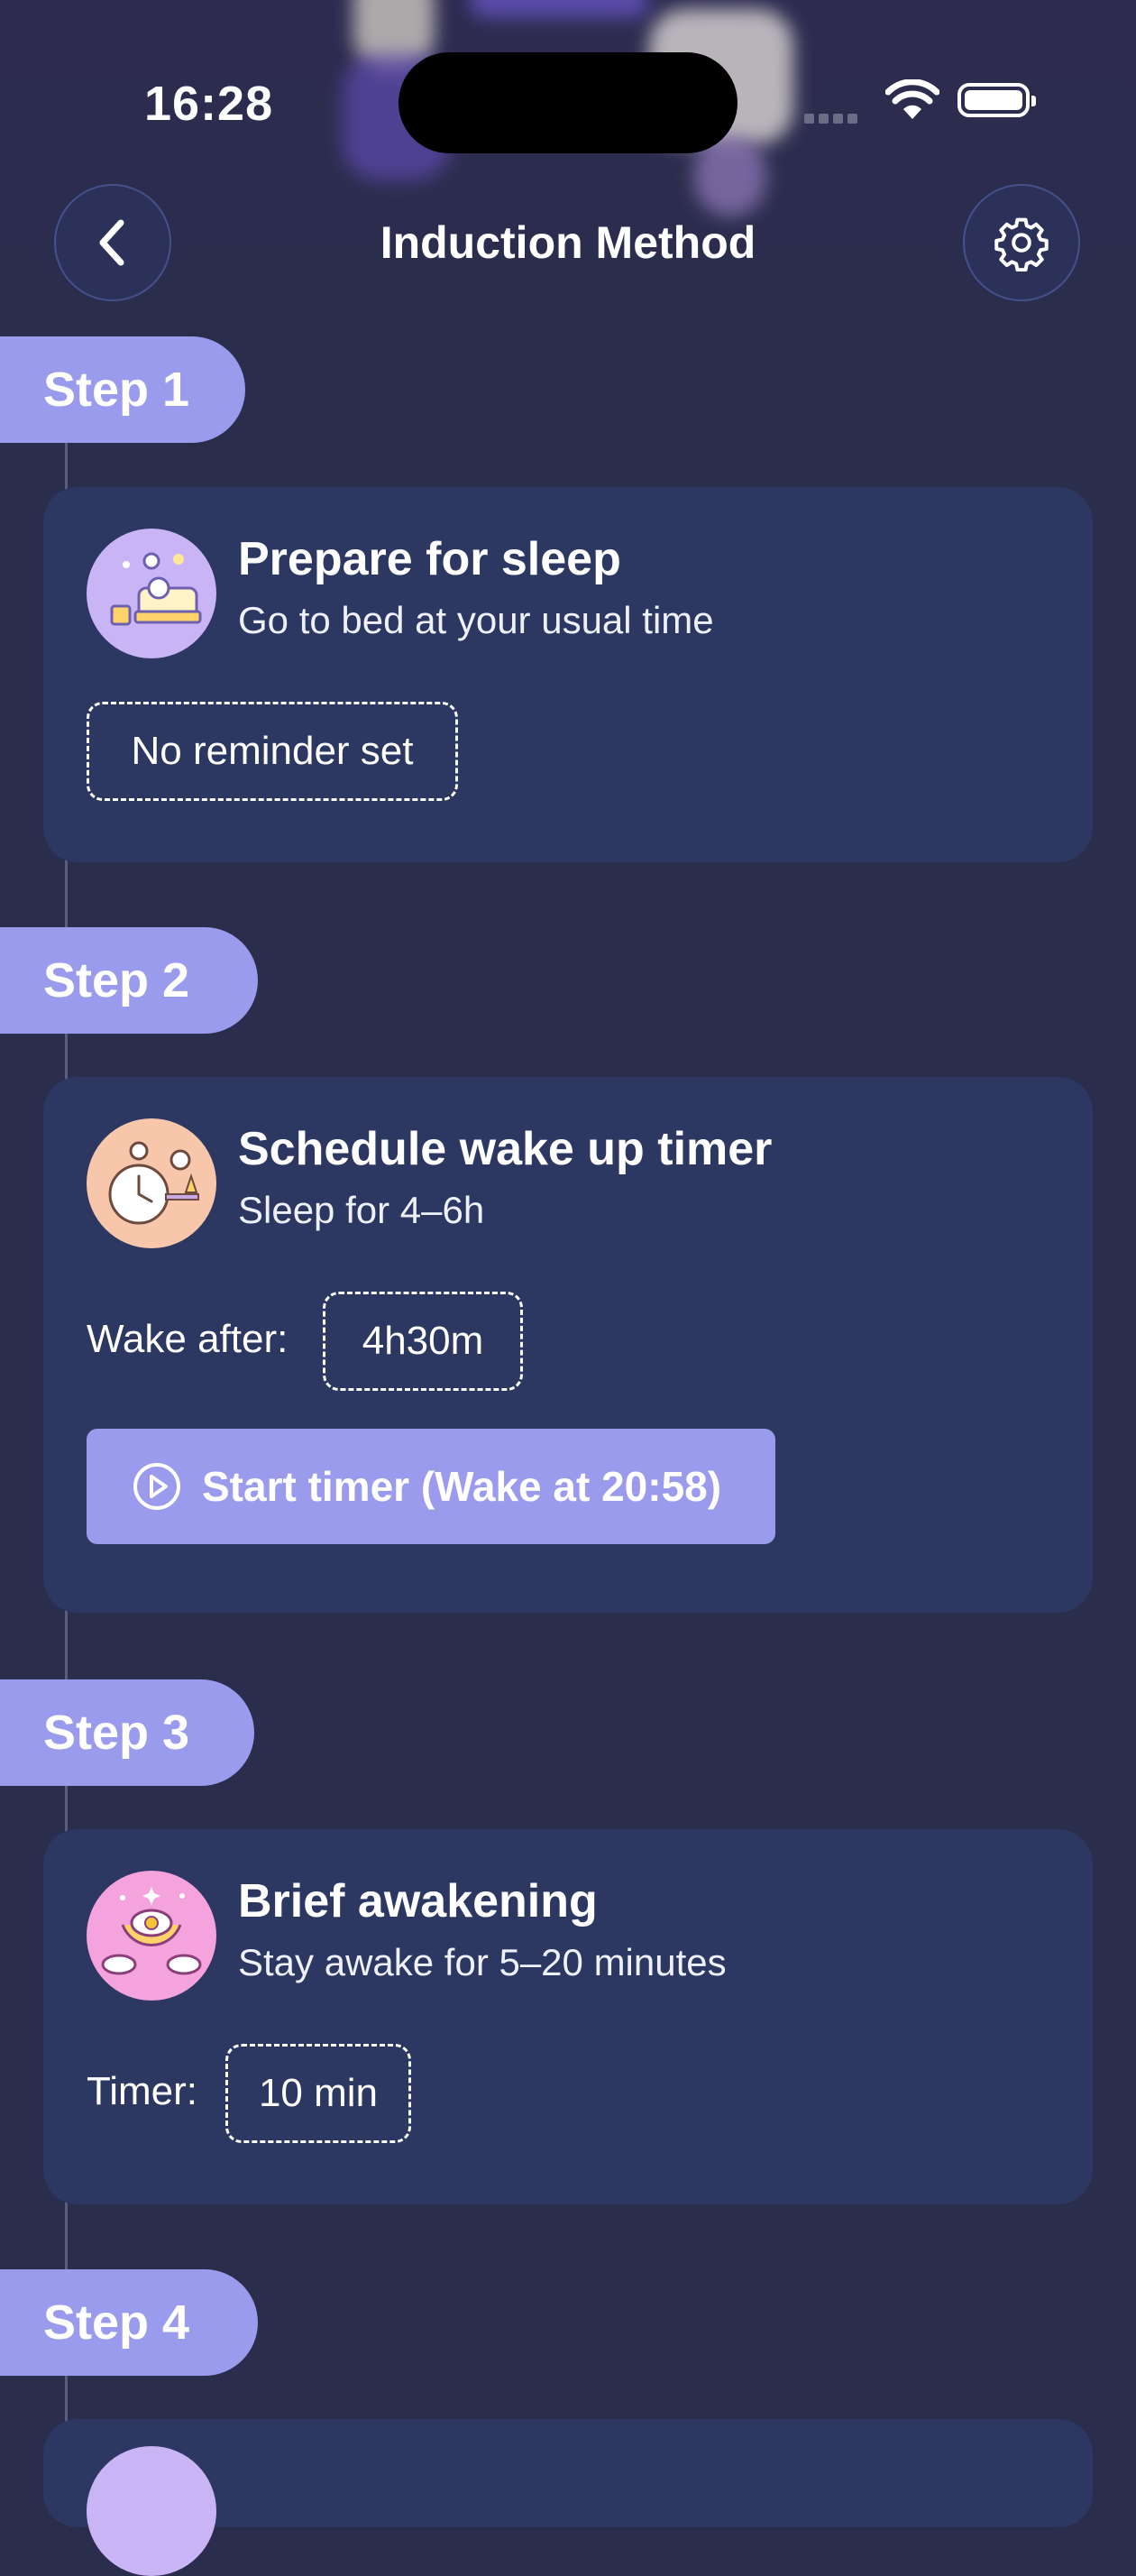  What do you see at coordinates (912, 99) in the screenshot?
I see `wifi-icon` at bounding box center [912, 99].